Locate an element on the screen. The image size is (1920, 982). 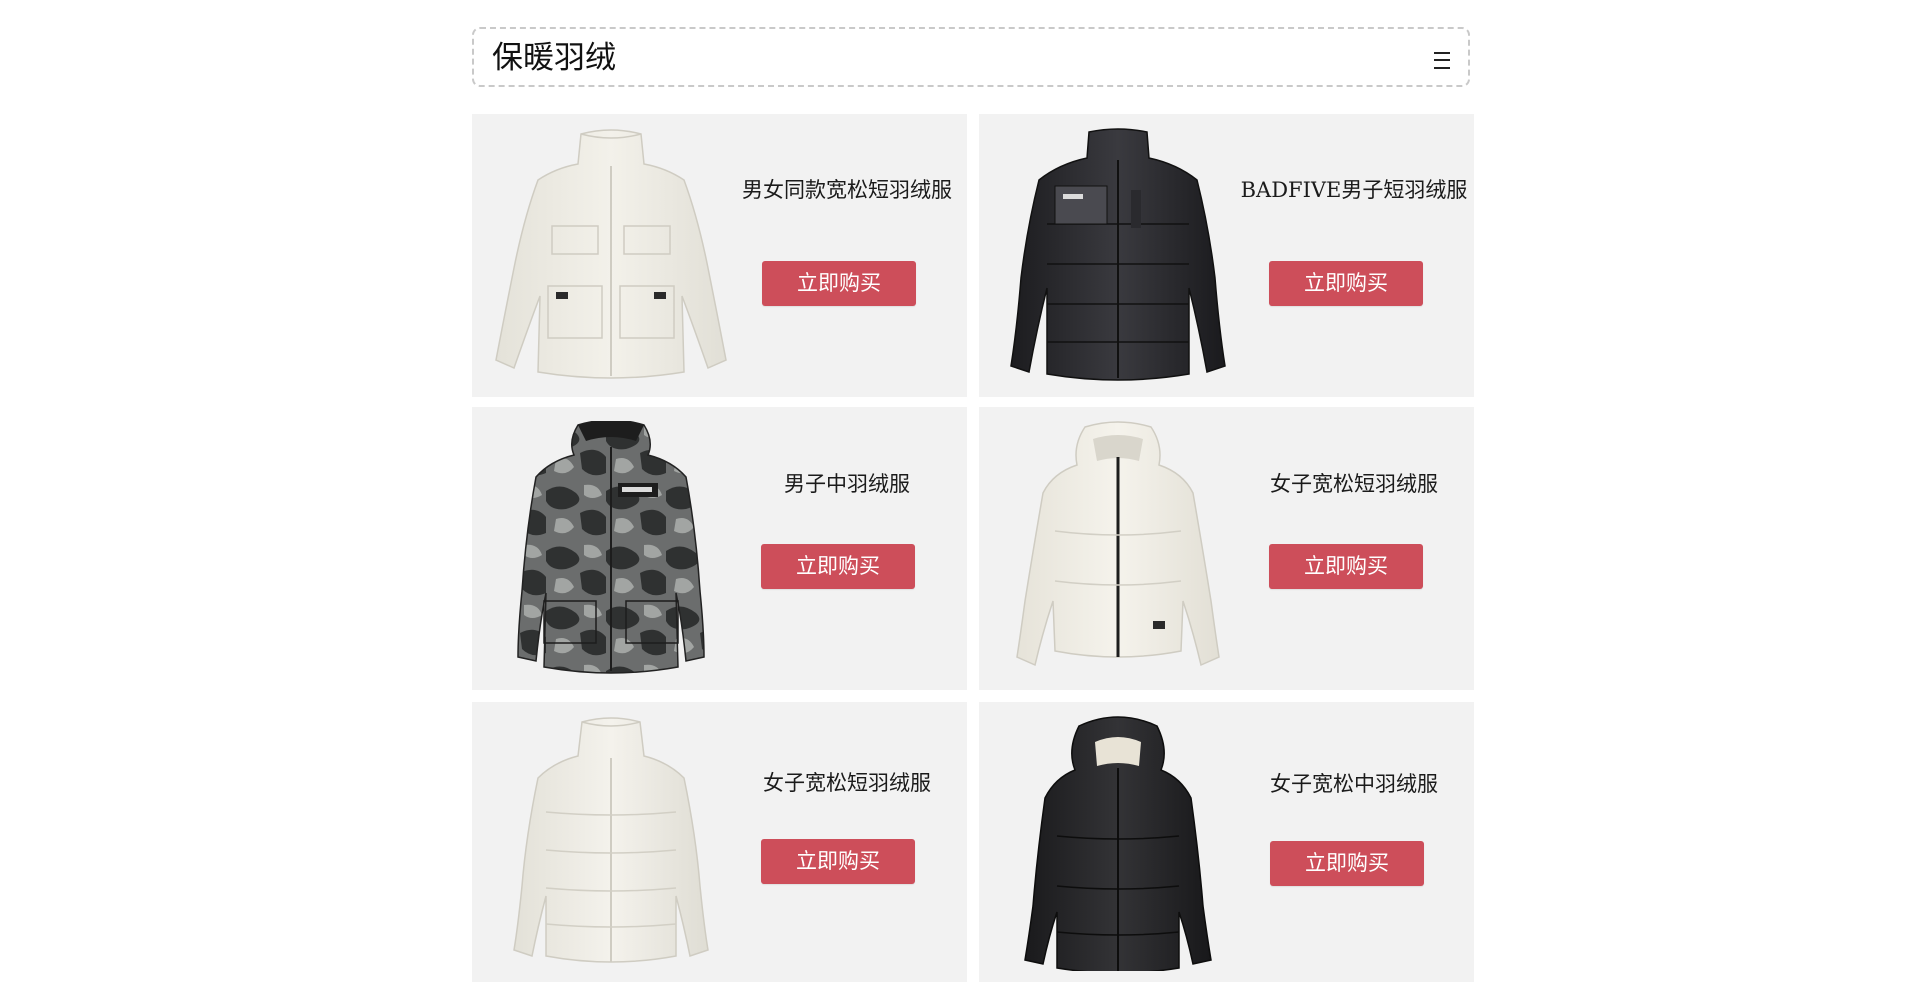
product-name: 女子宽松中羽绒服 is located at coordinates (1354, 784).